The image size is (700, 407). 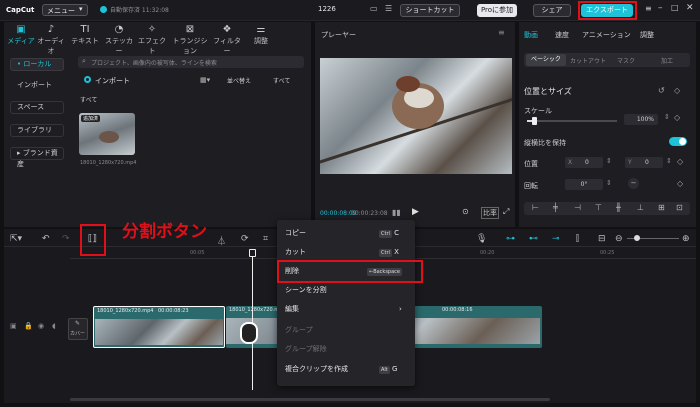 What do you see at coordinates (51, 40) in the screenshot?
I see `tool-audio: ♪ オーディオ` at bounding box center [51, 40].